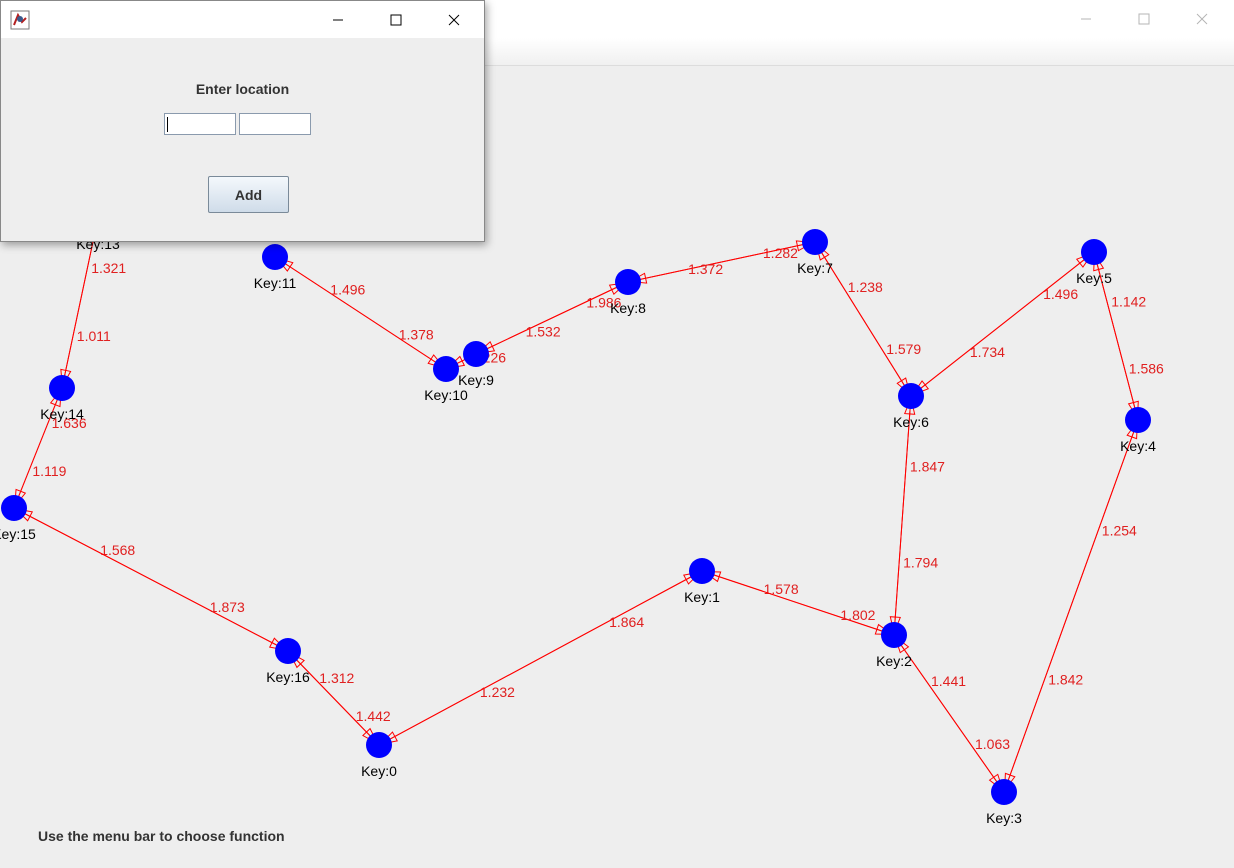  Describe the element at coordinates (780, 253) in the screenshot. I see `edge-weight-label: 1.282` at that location.